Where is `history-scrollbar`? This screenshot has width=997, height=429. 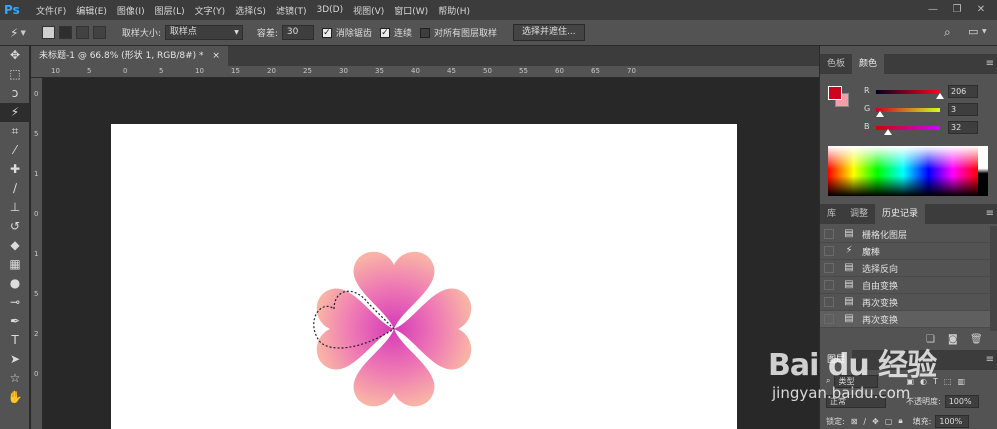 history-scrollbar is located at coordinates (993, 278).